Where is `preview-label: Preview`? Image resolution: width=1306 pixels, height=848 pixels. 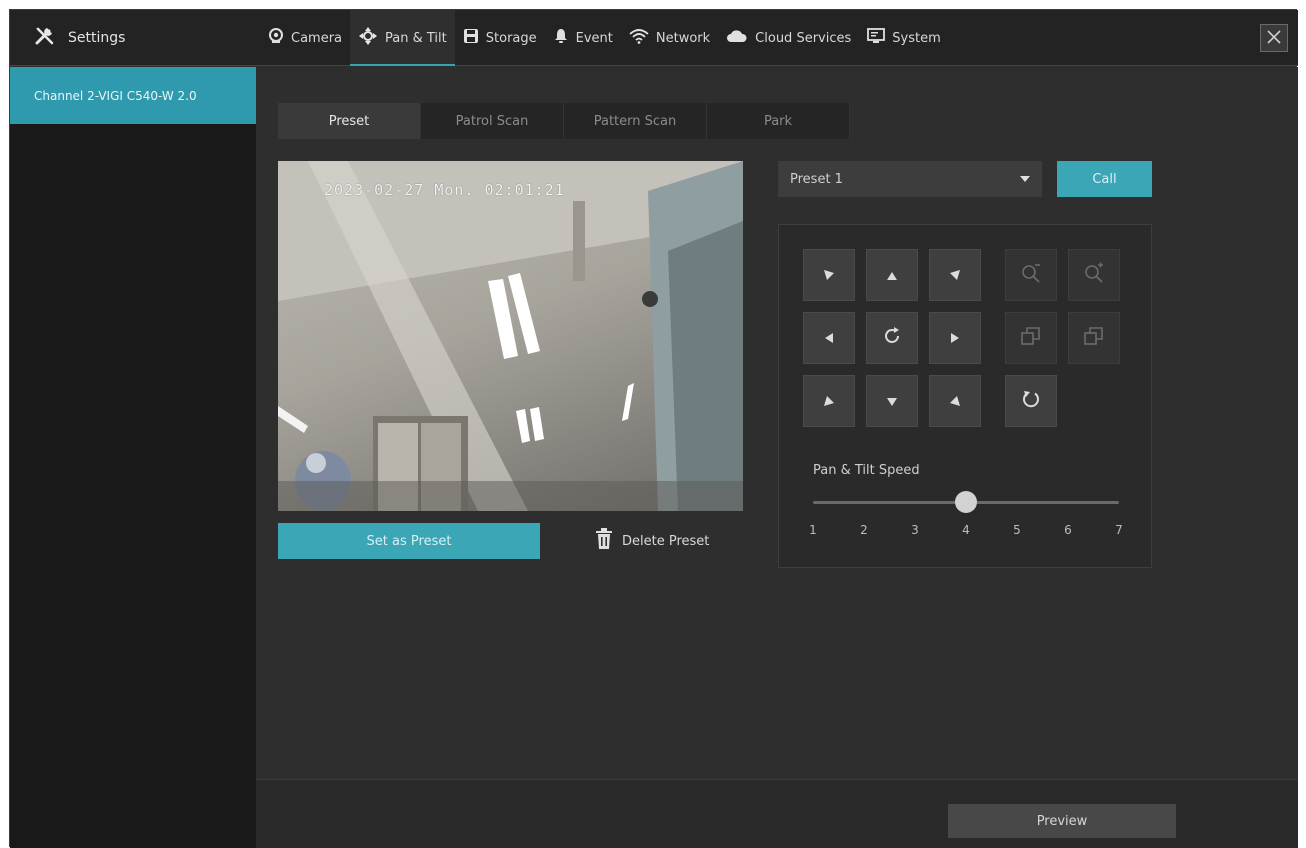 preview-label: Preview is located at coordinates (1062, 821).